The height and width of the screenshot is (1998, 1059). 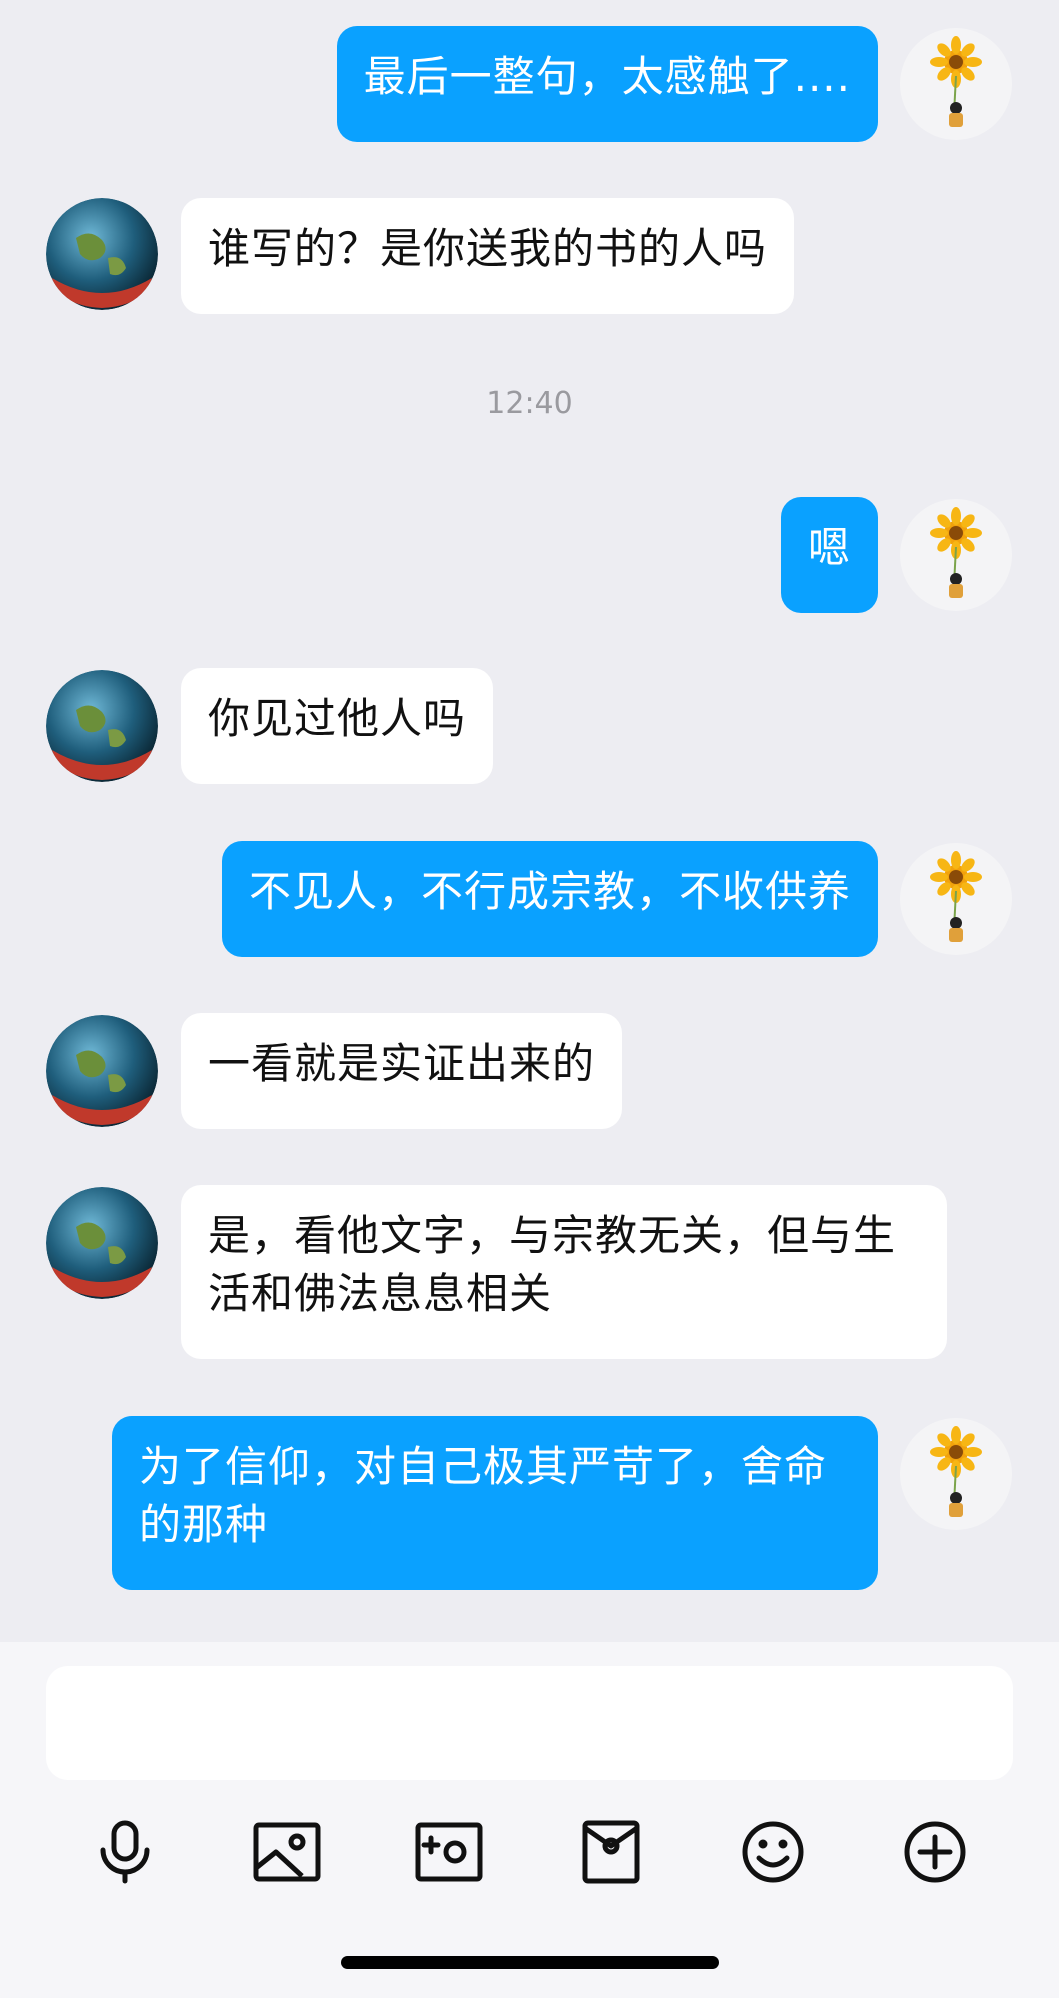 What do you see at coordinates (449, 1852) in the screenshot?
I see `camera-icon` at bounding box center [449, 1852].